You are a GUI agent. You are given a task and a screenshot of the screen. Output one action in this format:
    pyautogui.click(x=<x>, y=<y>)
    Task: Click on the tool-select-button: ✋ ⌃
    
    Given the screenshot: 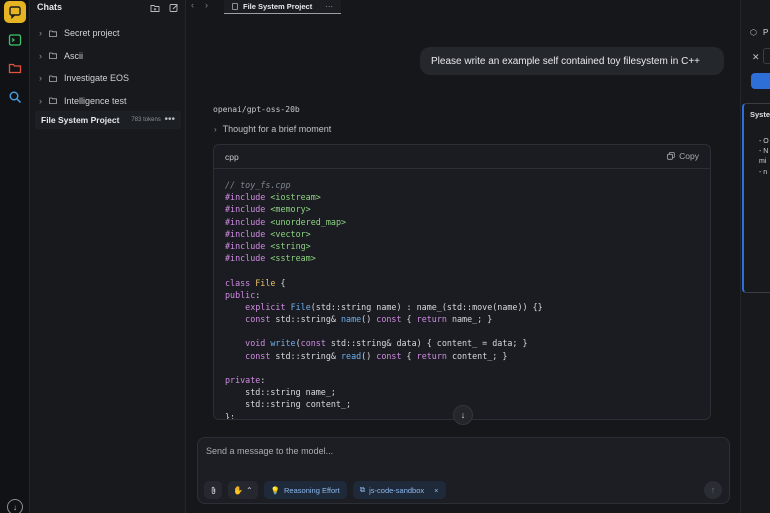 What is the action you would take?
    pyautogui.click(x=243, y=490)
    